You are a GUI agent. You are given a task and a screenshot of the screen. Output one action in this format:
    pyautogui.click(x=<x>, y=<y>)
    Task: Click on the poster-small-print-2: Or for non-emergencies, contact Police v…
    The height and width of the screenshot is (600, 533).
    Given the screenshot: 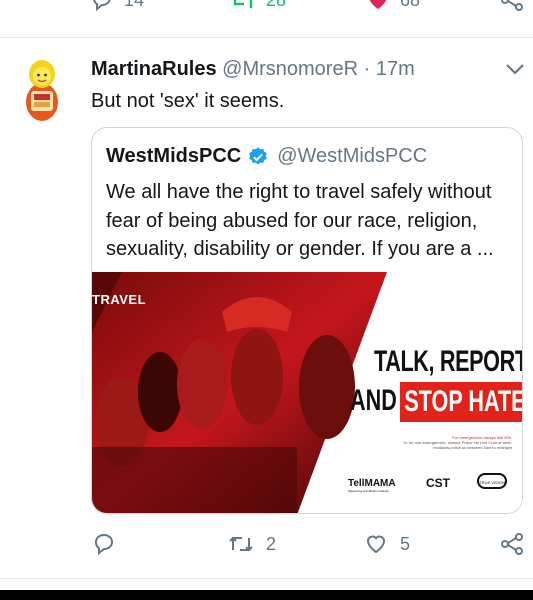 What is the action you would take?
    pyautogui.click(x=457, y=445)
    